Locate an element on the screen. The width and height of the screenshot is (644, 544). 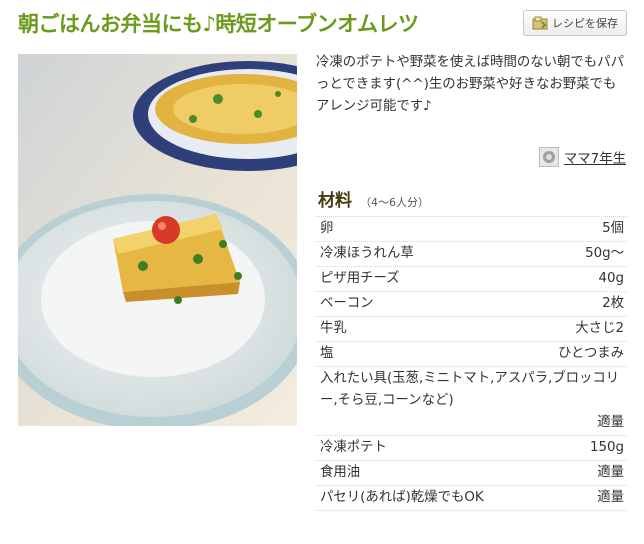
ingredient-name: ピザ用チーズ is located at coordinates (360, 278).